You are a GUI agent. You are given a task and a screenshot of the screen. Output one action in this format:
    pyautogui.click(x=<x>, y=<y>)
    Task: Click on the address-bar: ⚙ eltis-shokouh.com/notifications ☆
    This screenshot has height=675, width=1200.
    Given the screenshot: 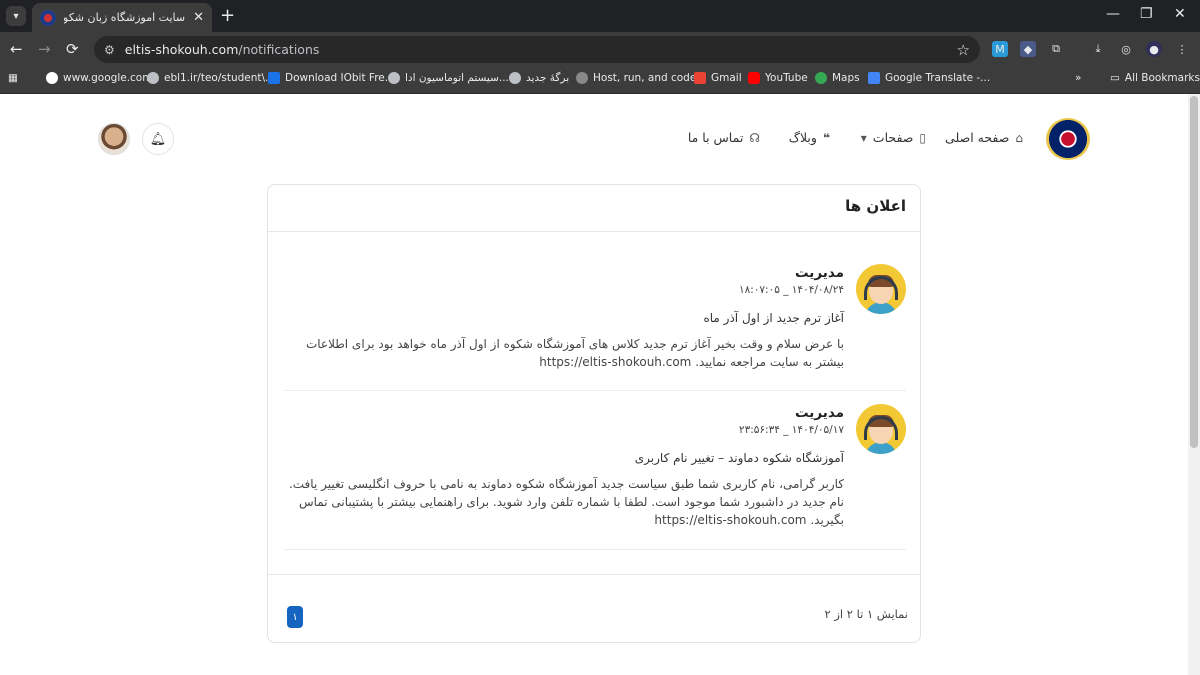 What is the action you would take?
    pyautogui.click(x=537, y=49)
    